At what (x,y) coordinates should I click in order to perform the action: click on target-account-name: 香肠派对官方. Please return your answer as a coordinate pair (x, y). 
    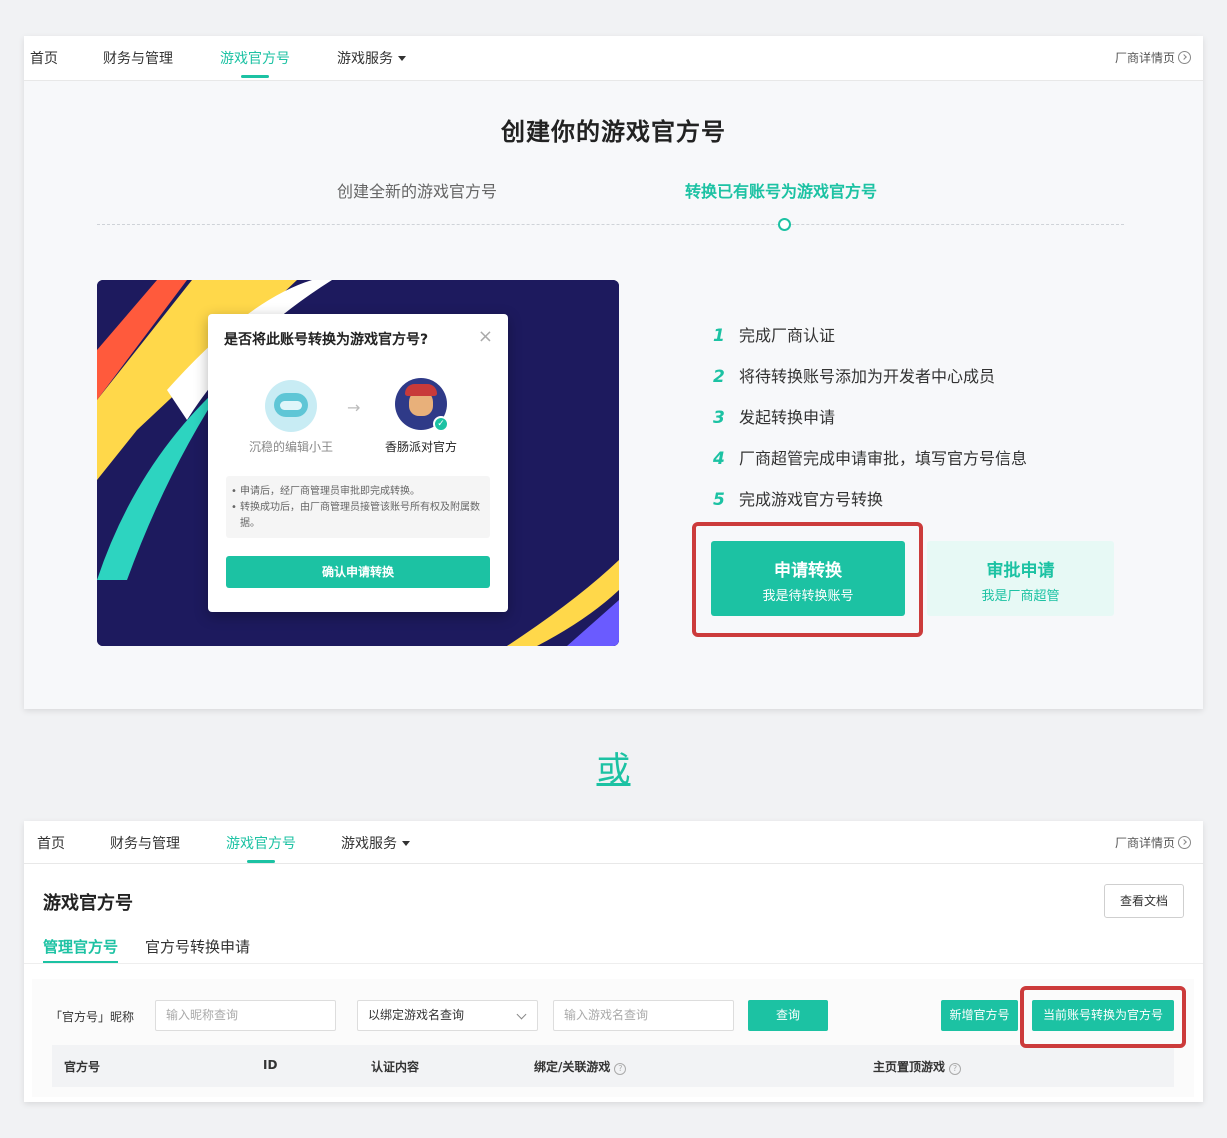
    Looking at the image, I should click on (420, 447).